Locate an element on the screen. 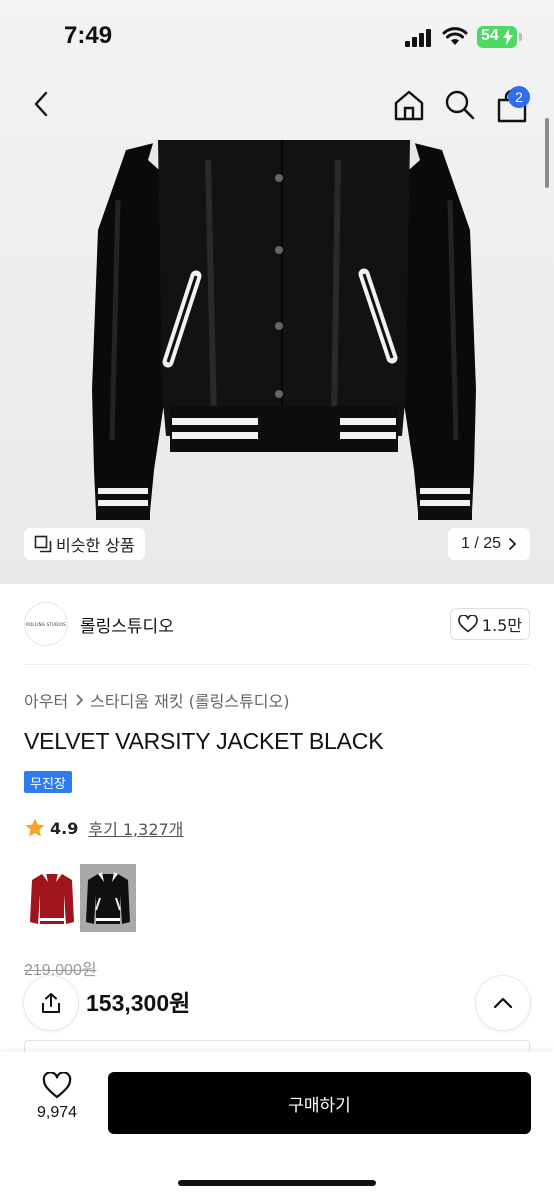 Image resolution: width=554 pixels, height=1200 pixels. chevron-left-icon is located at coordinates (41, 104).